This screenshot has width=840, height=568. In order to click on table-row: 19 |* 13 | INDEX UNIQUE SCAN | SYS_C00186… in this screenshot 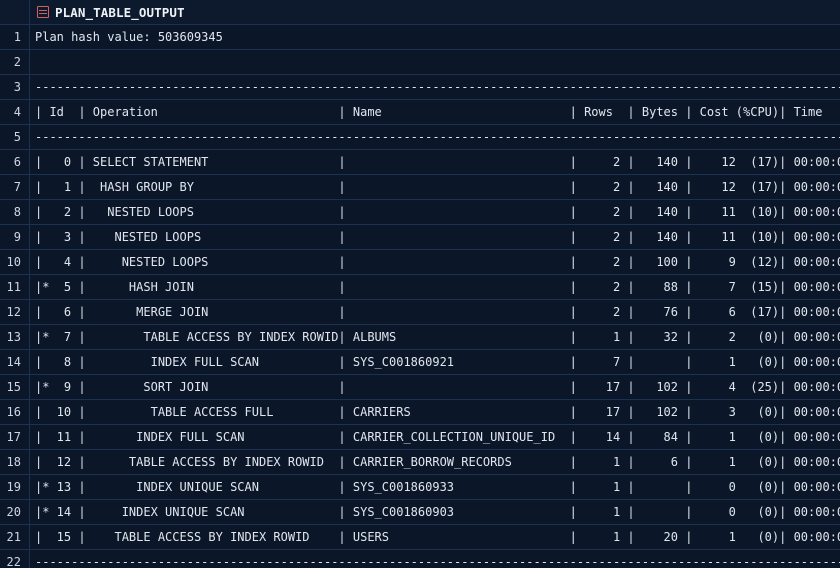, I will do `click(420, 487)`.